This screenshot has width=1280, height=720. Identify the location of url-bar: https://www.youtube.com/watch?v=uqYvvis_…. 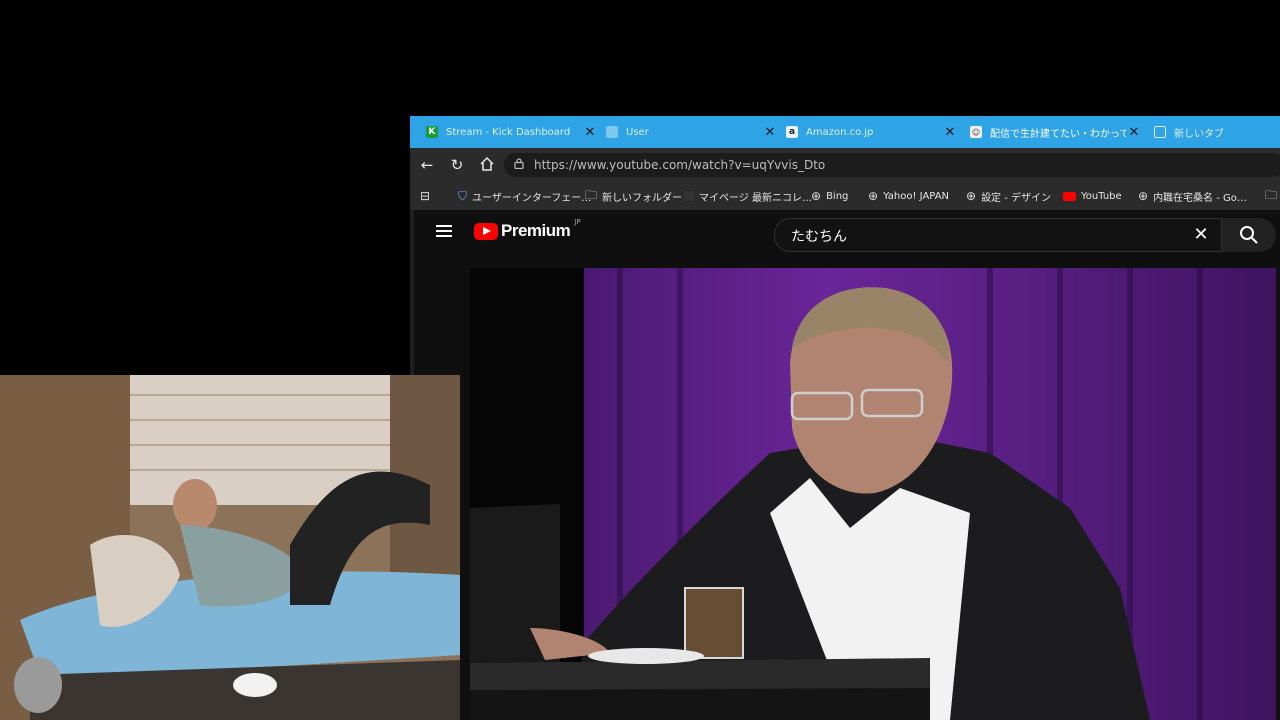
(892, 165).